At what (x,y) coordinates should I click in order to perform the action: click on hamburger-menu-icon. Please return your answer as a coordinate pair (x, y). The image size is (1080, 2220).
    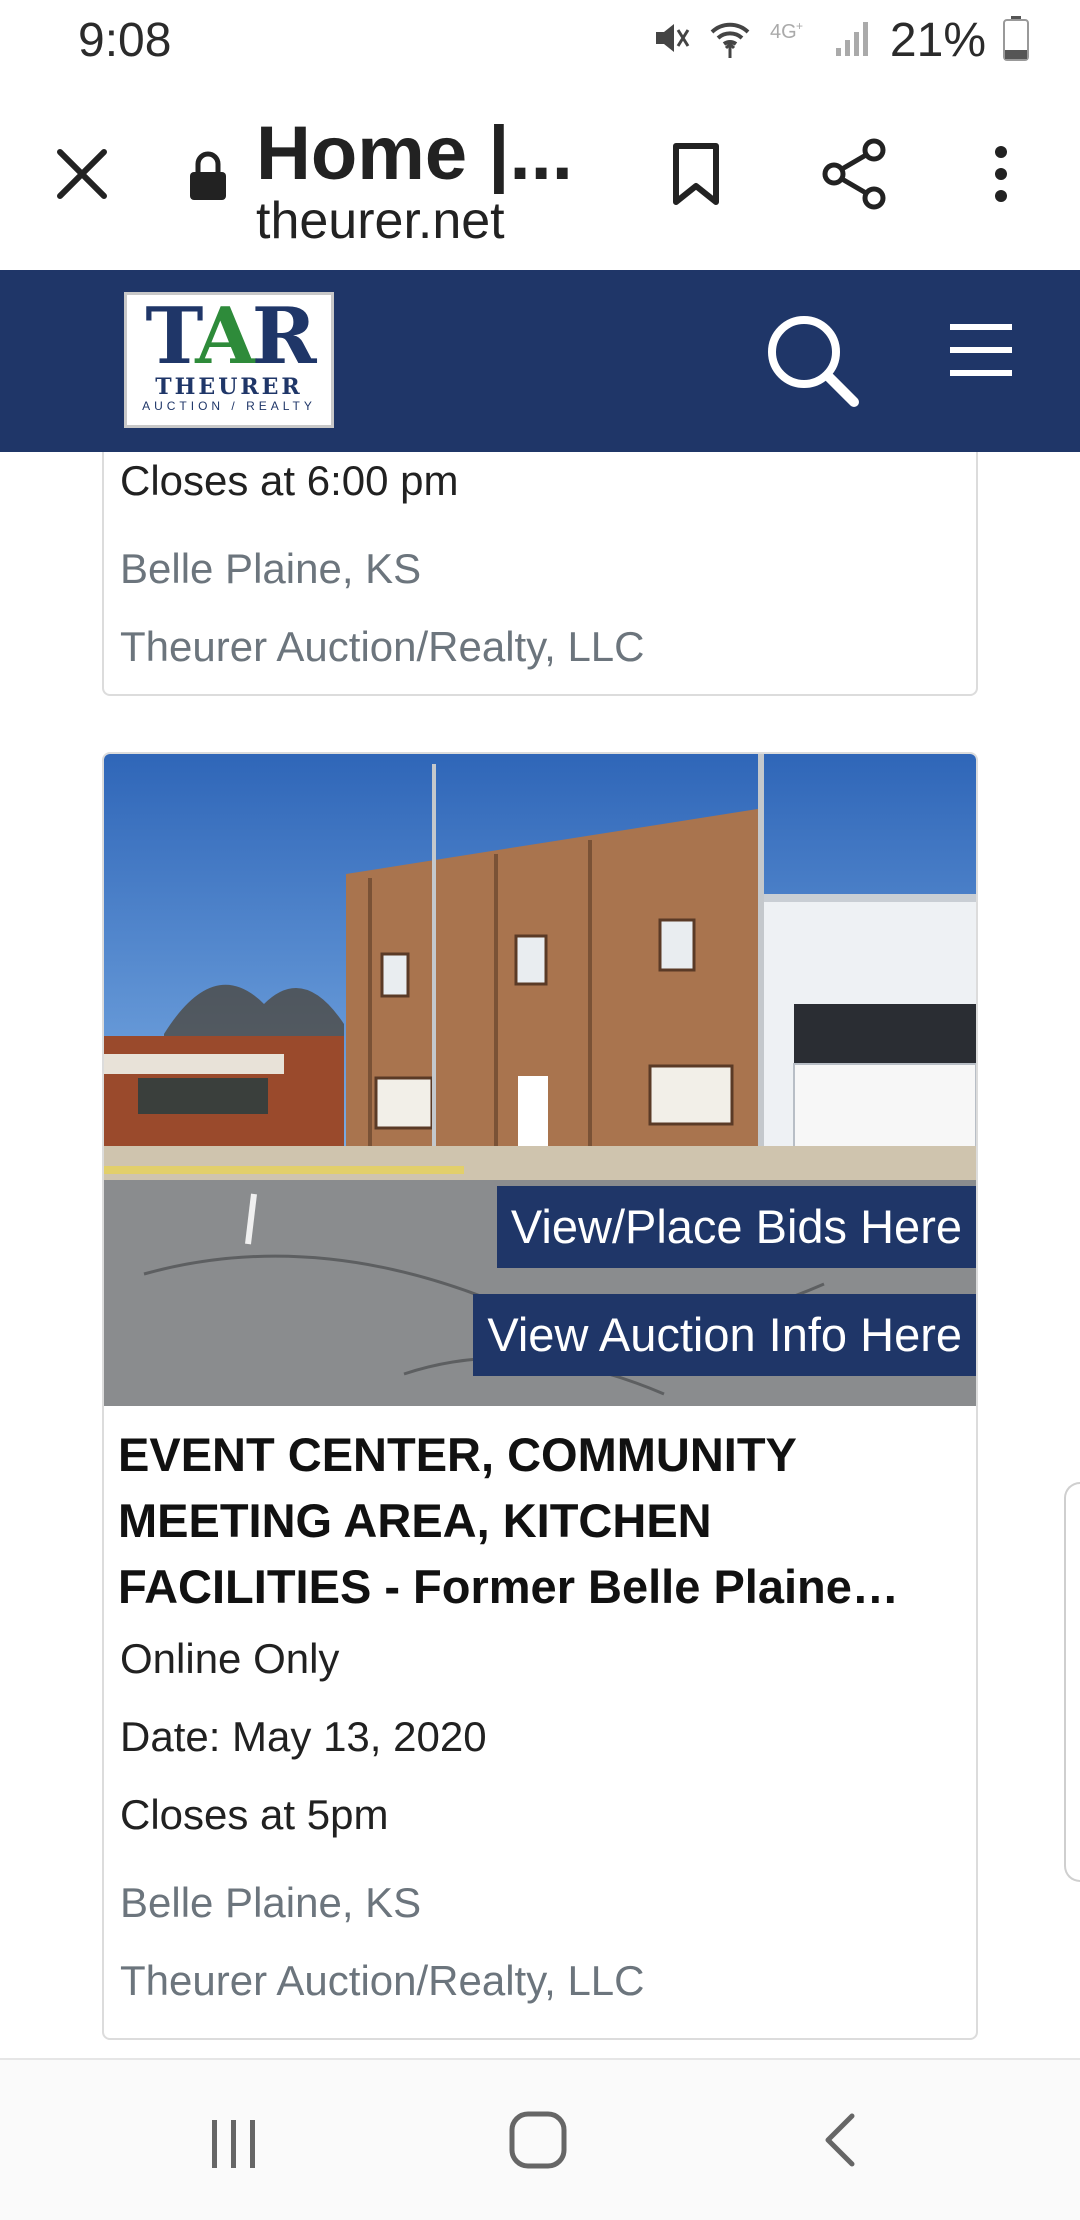
    Looking at the image, I should click on (981, 350).